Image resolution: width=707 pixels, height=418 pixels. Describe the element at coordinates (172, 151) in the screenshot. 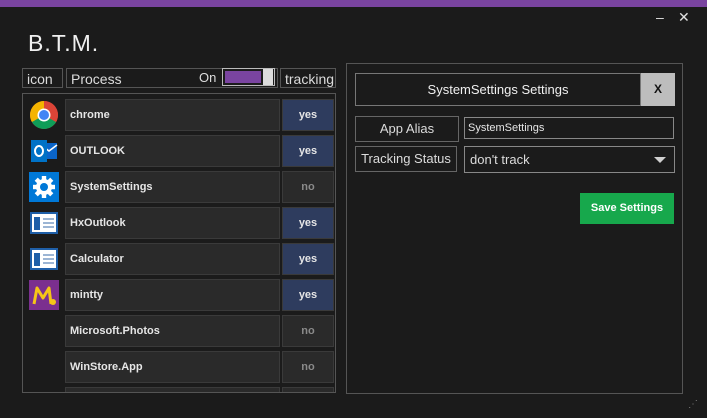

I see `process-name: OUTLOOK` at that location.